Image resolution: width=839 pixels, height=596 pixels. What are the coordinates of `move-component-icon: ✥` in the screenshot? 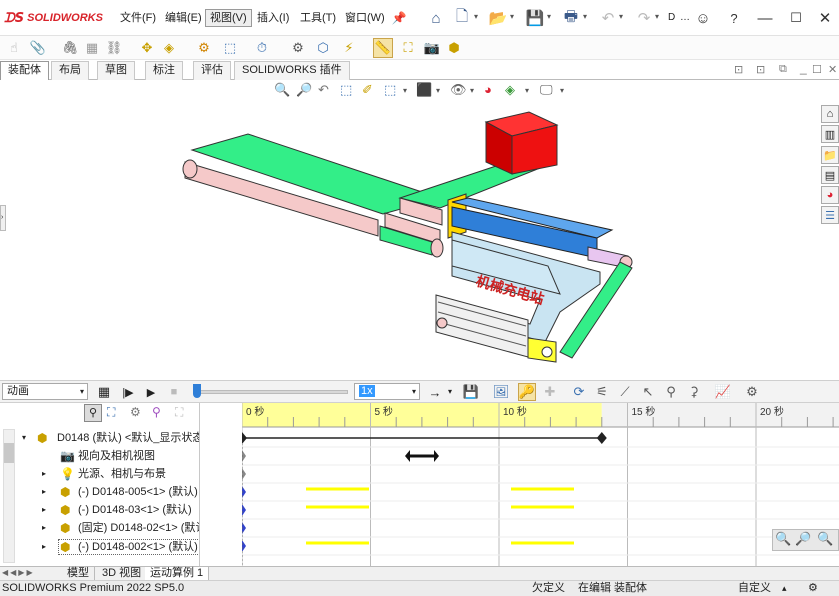 It's located at (147, 48).